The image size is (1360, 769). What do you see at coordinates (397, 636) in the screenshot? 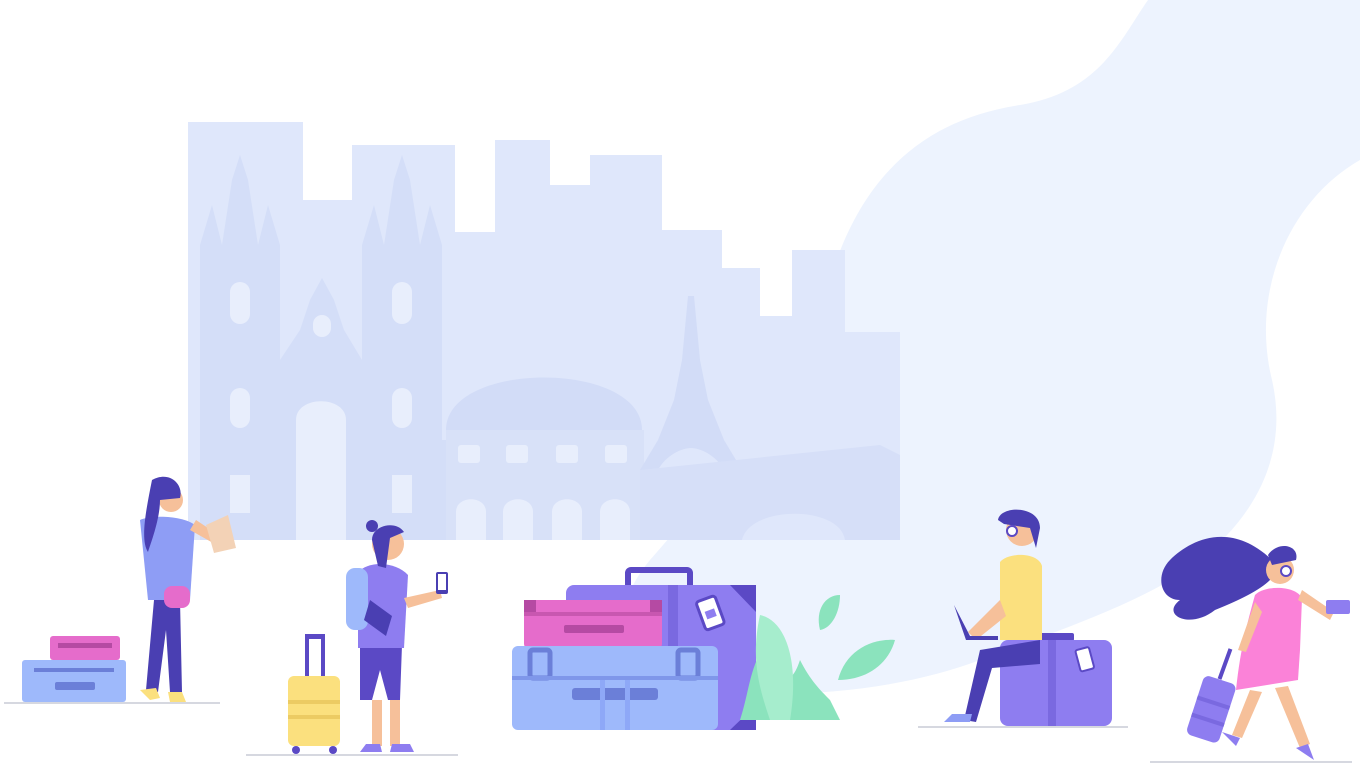
I see `man-with-phone` at bounding box center [397, 636].